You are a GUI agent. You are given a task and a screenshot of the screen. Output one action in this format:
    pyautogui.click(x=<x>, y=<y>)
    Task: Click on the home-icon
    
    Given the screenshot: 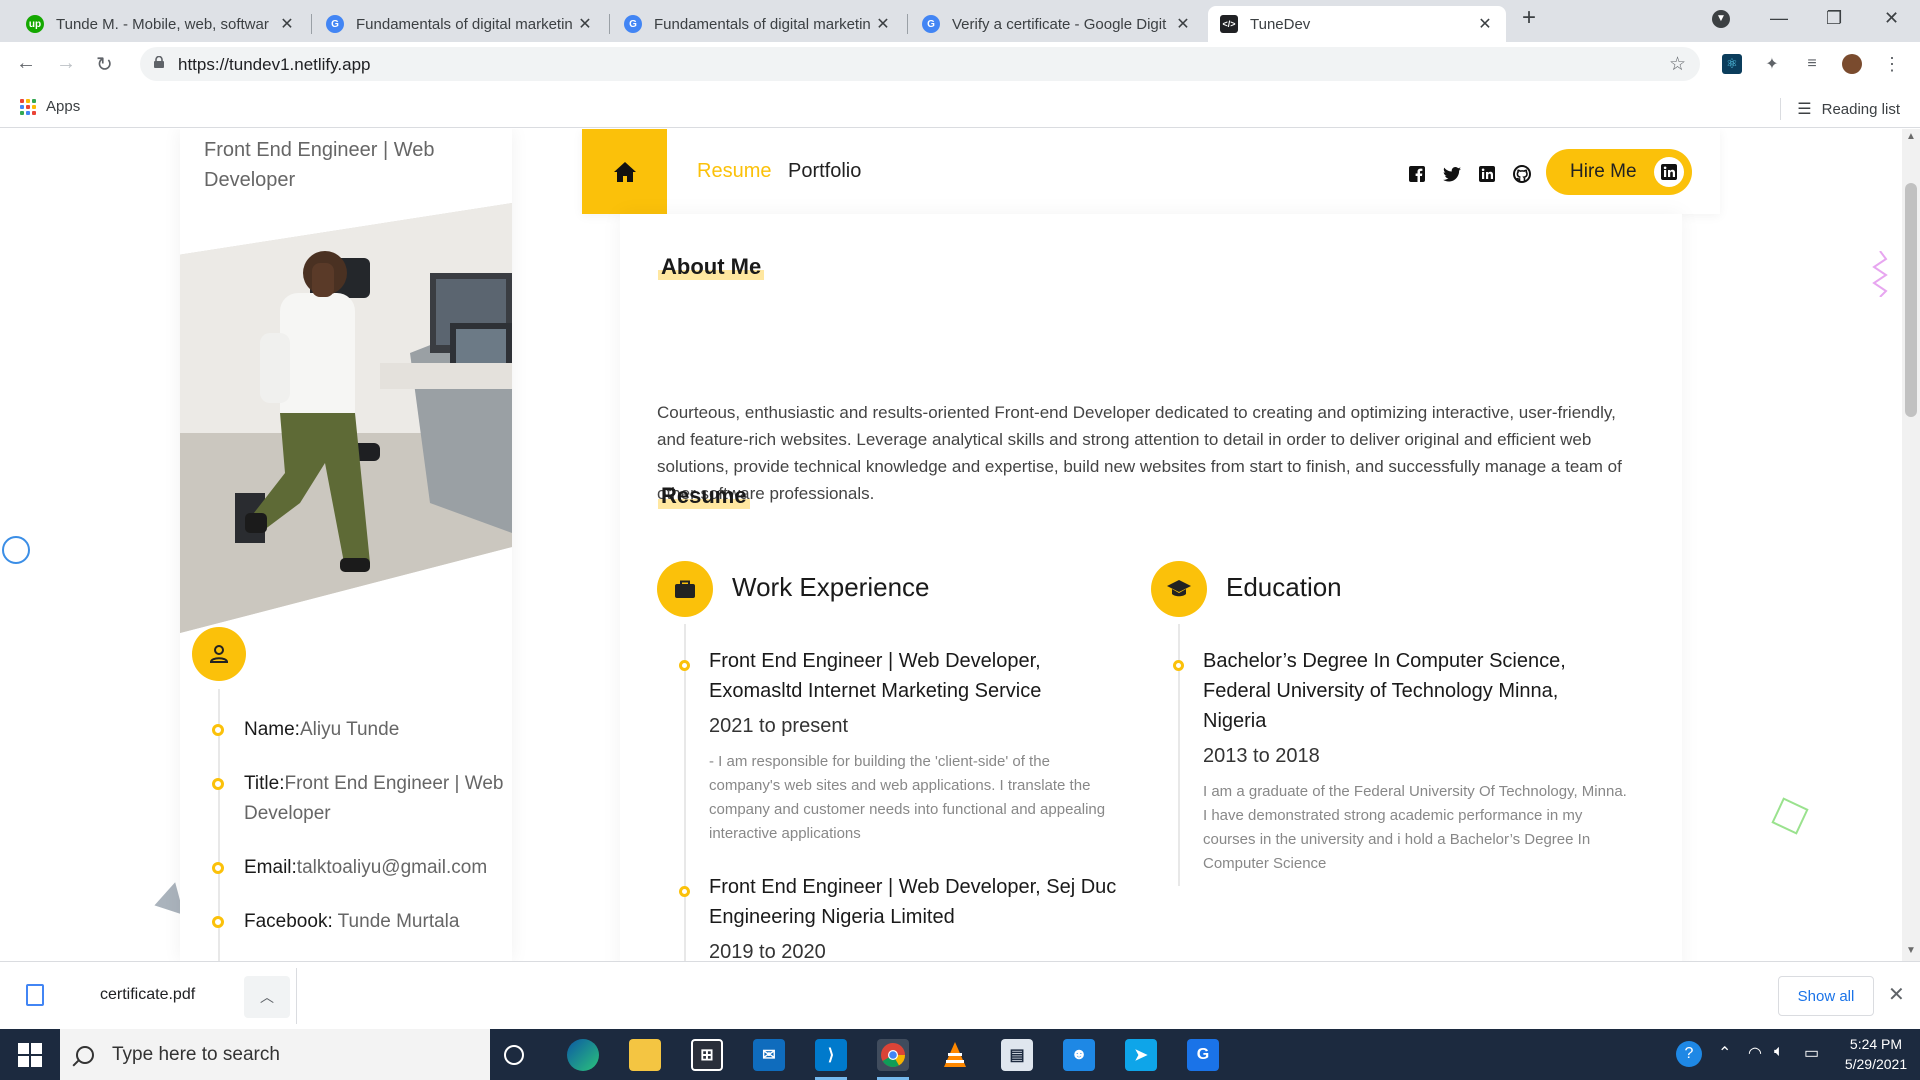 What is the action you would take?
    pyautogui.click(x=624, y=171)
    